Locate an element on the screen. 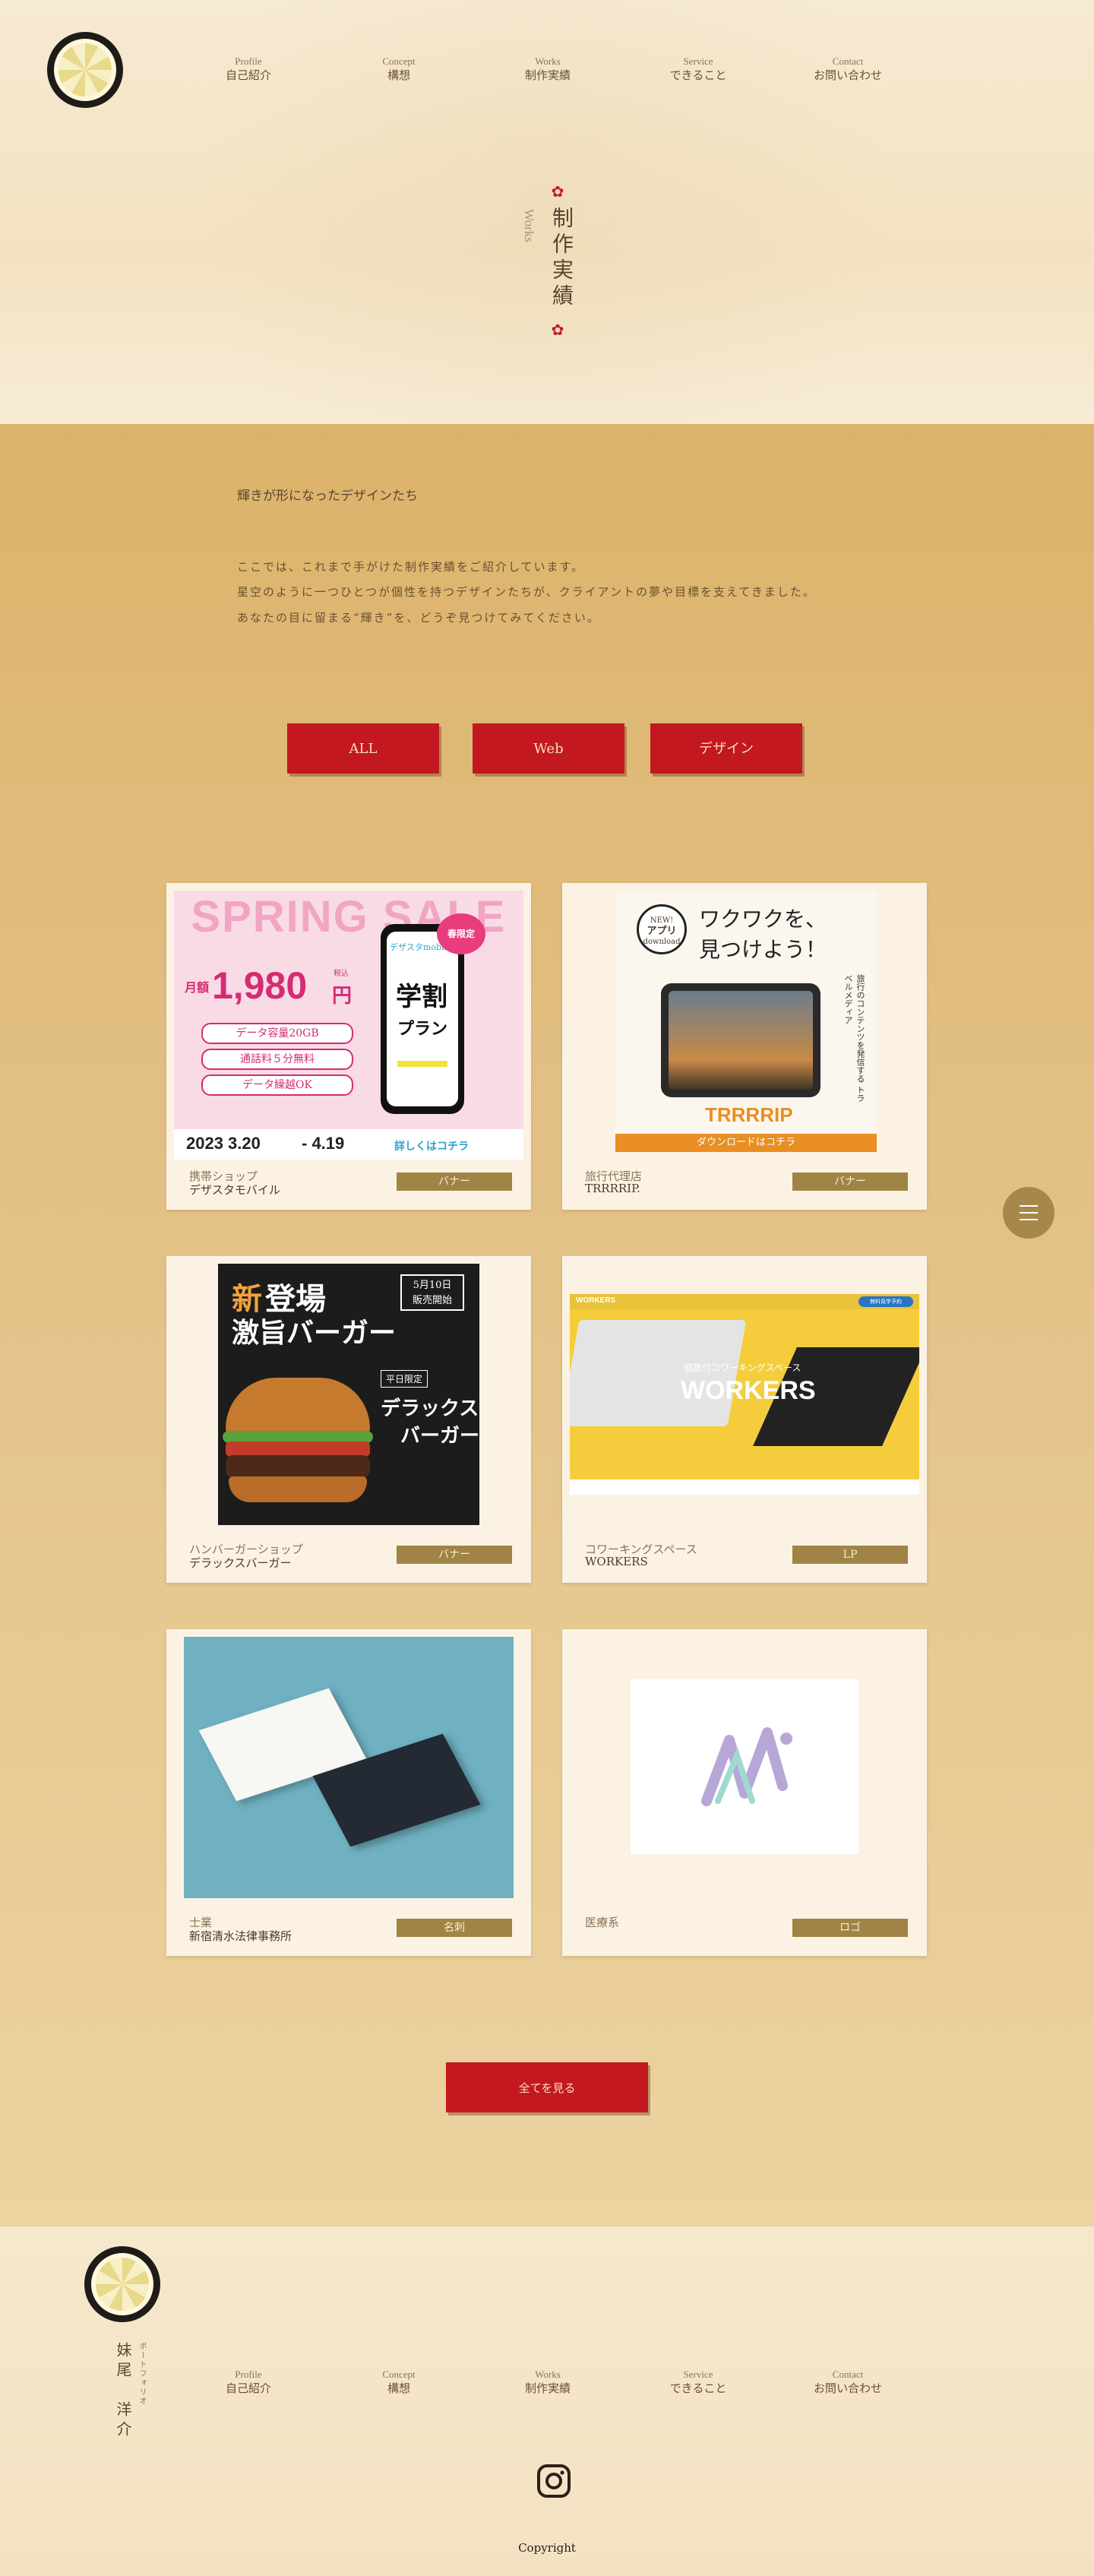 This screenshot has width=1094, height=2576. badge-text: アプリ is located at coordinates (662, 932).